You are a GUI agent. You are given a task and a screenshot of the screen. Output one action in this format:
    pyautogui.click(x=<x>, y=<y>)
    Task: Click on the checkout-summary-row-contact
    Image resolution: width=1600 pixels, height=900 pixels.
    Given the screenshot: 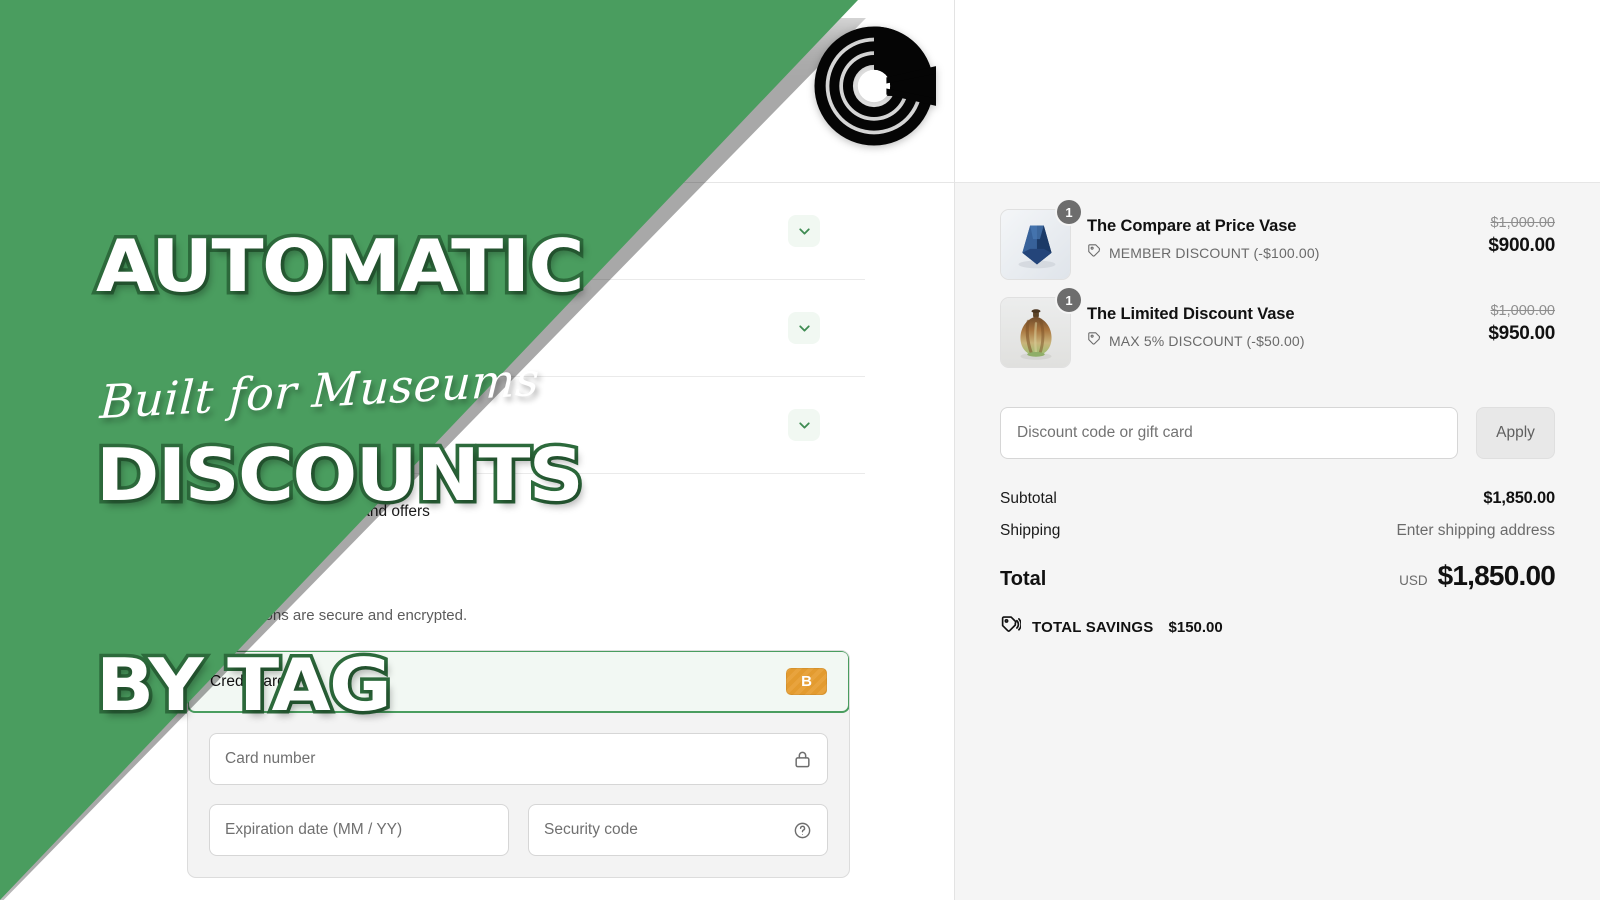 What is the action you would take?
    pyautogui.click(x=526, y=231)
    